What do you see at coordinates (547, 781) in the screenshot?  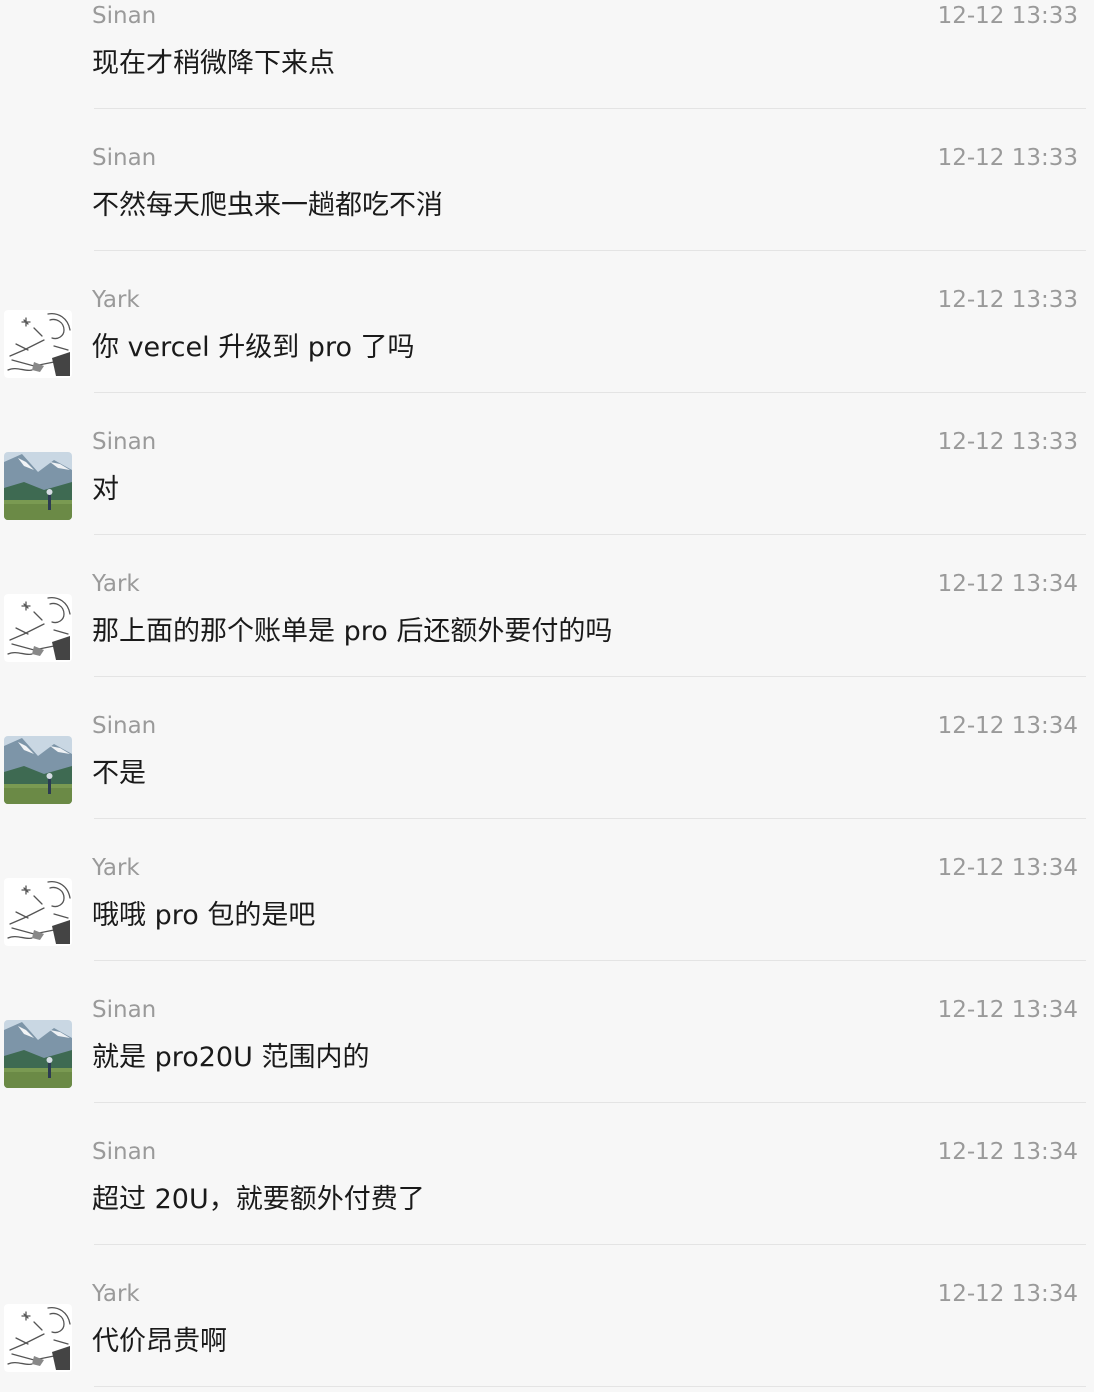 I see `message-item: Sinan 12-12 13:34 不是` at bounding box center [547, 781].